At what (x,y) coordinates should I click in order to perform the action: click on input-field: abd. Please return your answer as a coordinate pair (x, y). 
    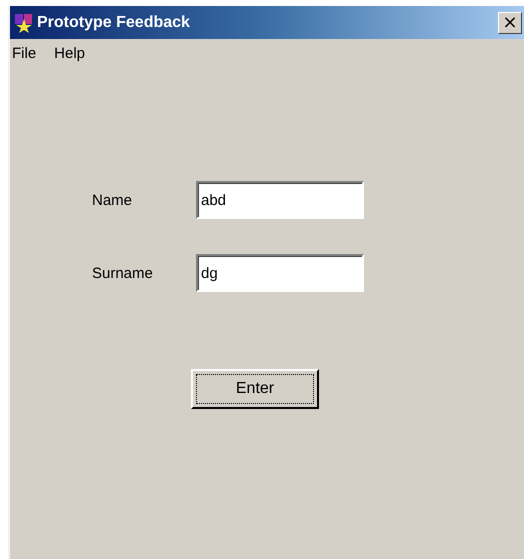
    Looking at the image, I should click on (280, 200).